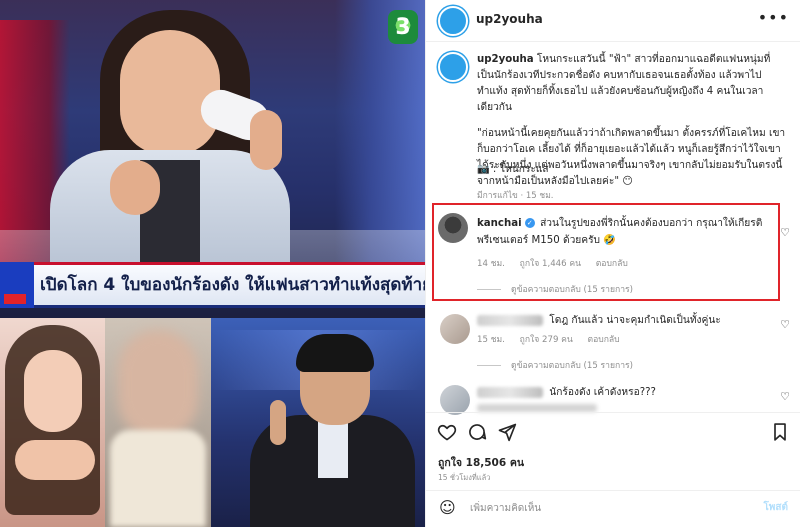 The height and width of the screenshot is (527, 800). I want to click on caption-username: up2youha, so click(505, 59).